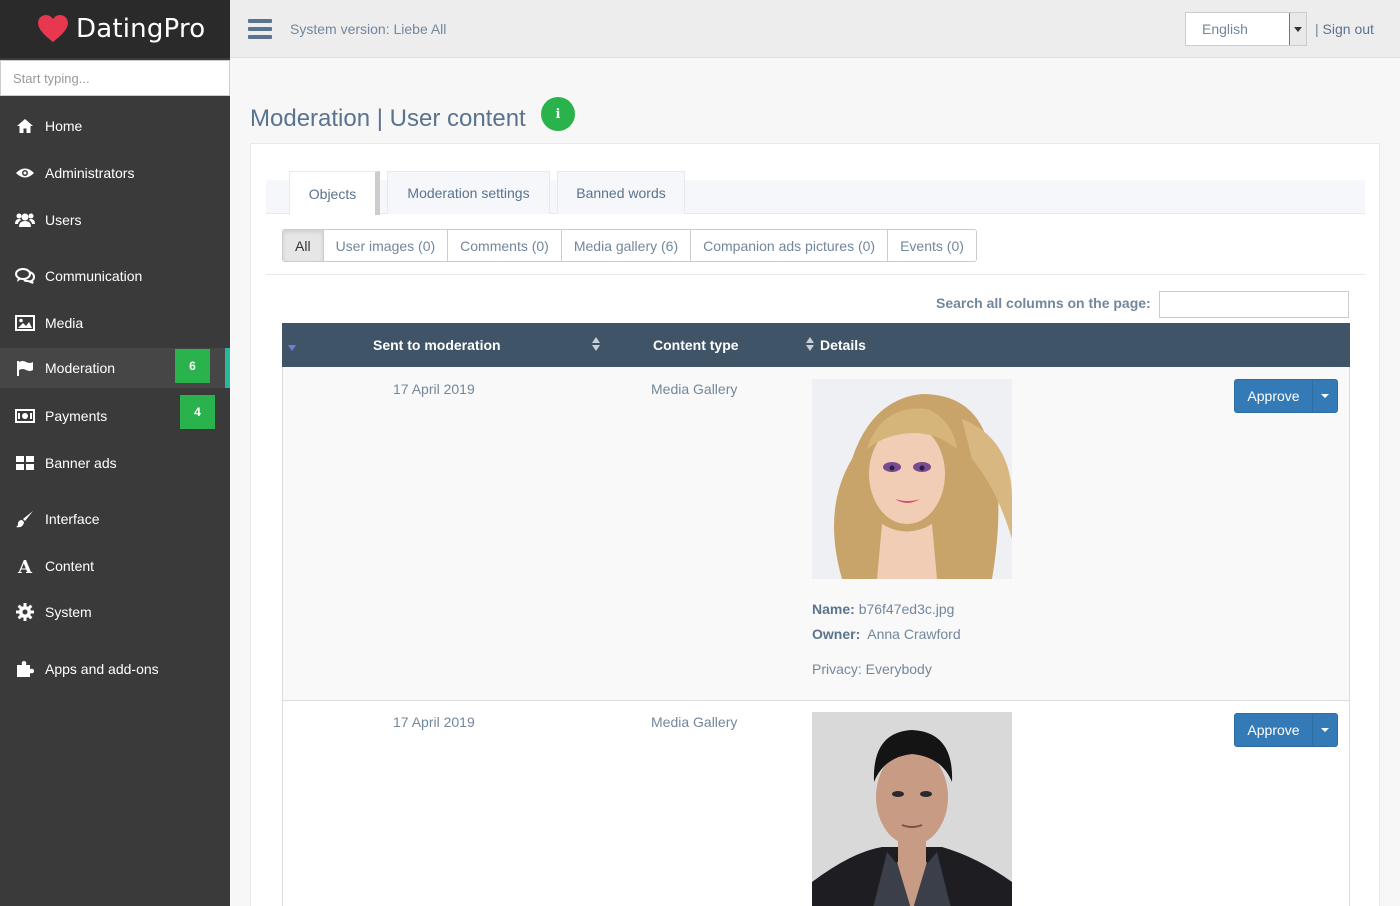 The width and height of the screenshot is (1400, 906). What do you see at coordinates (192, 366) in the screenshot?
I see `moderation-count-badge: 6` at bounding box center [192, 366].